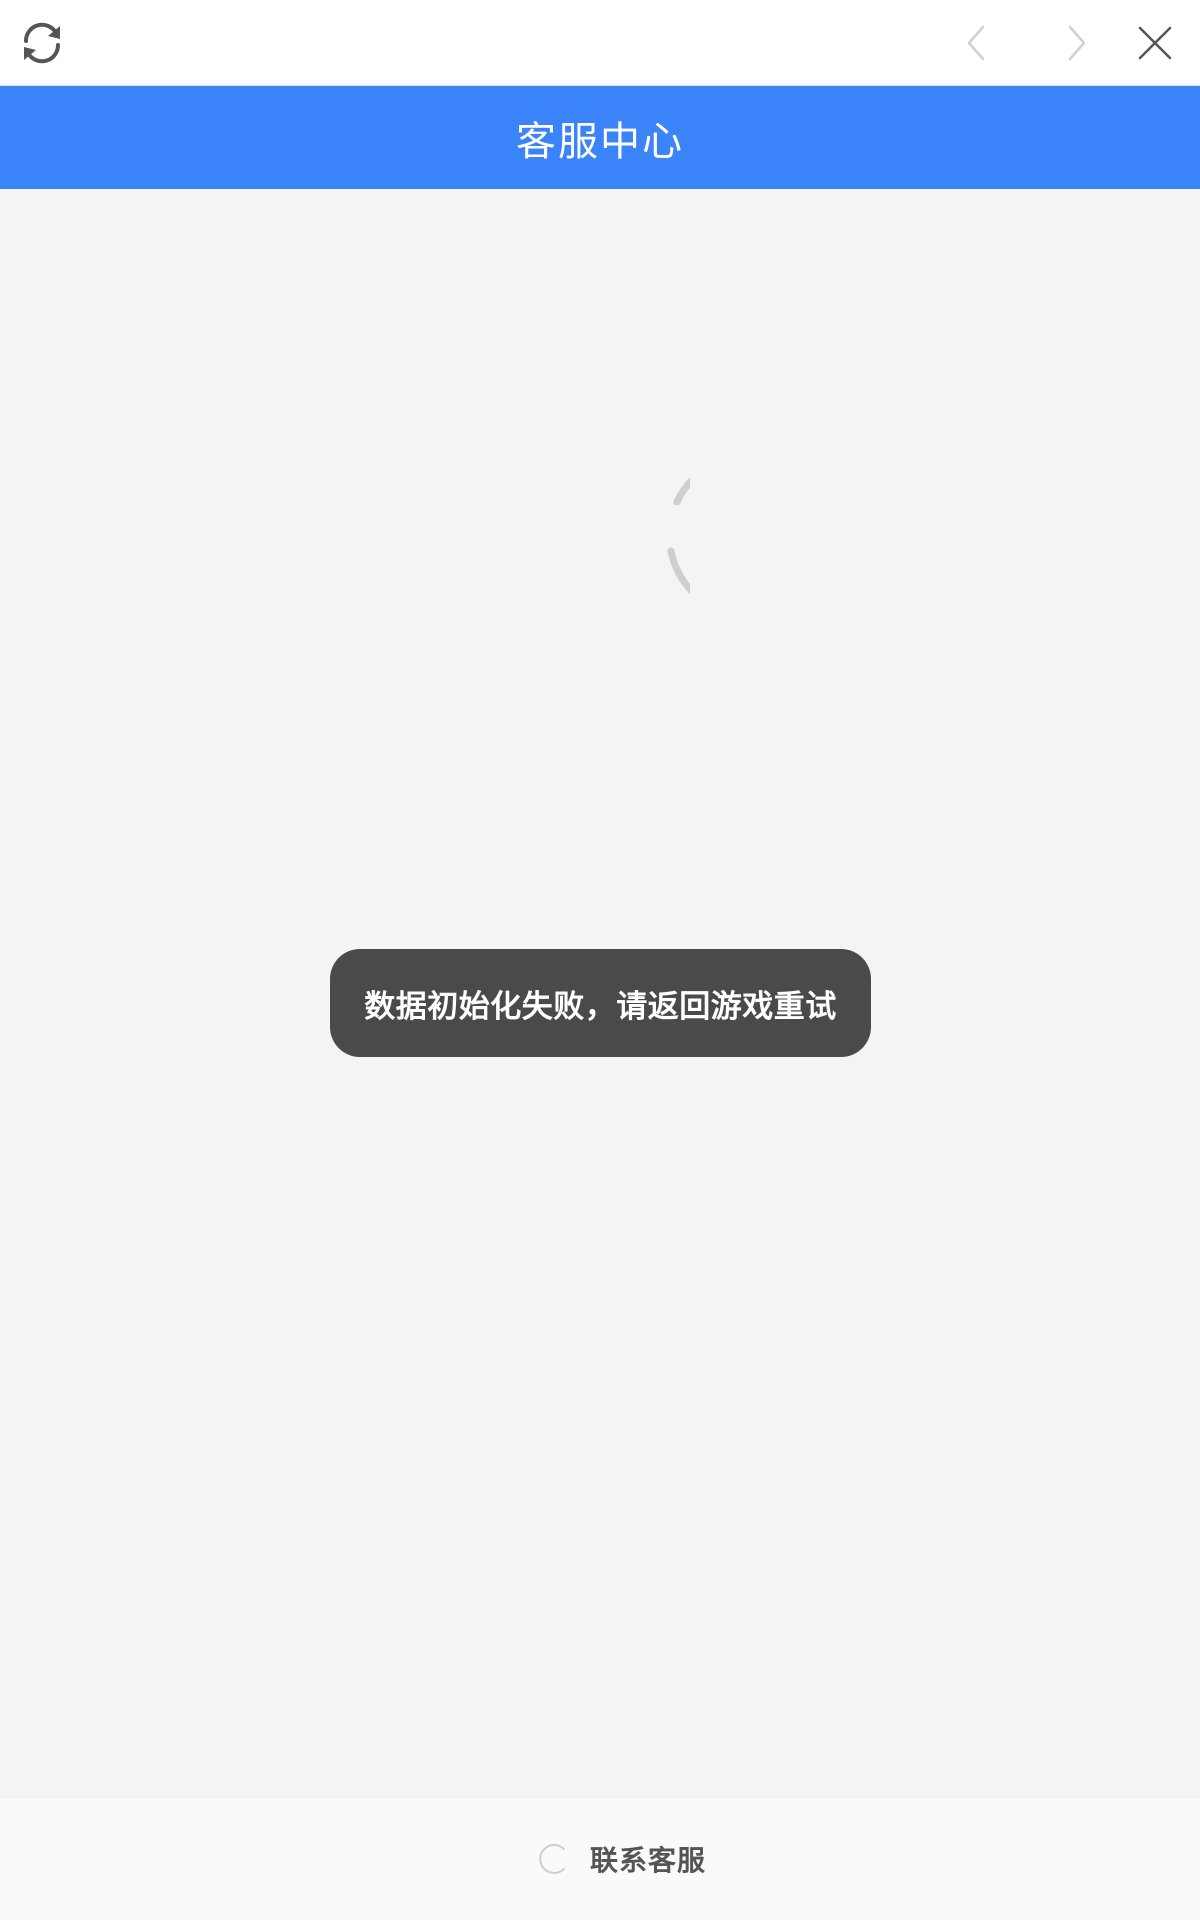 The width and height of the screenshot is (1200, 1920). What do you see at coordinates (647, 1860) in the screenshot?
I see `contact-support-label: 联系客服` at bounding box center [647, 1860].